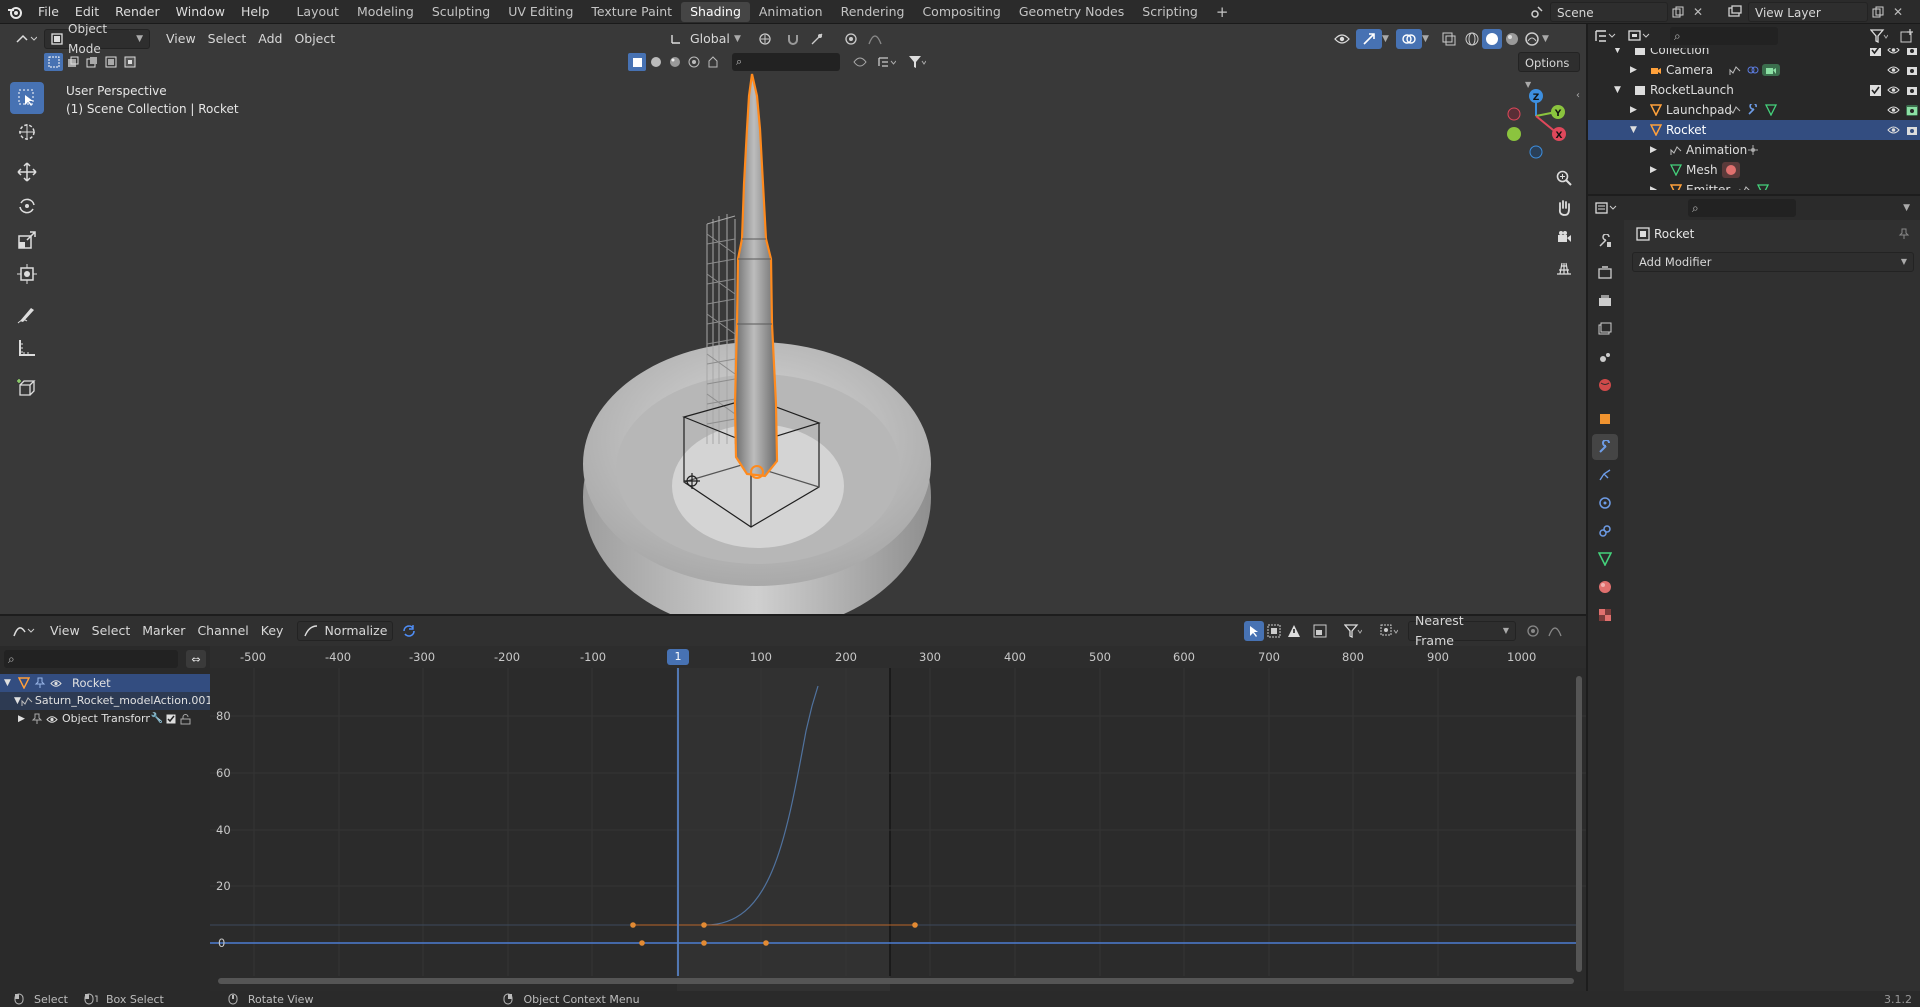 The height and width of the screenshot is (1007, 1920). Describe the element at coordinates (1724, 36) in the screenshot. I see `outliner-search-field: ⌕` at that location.